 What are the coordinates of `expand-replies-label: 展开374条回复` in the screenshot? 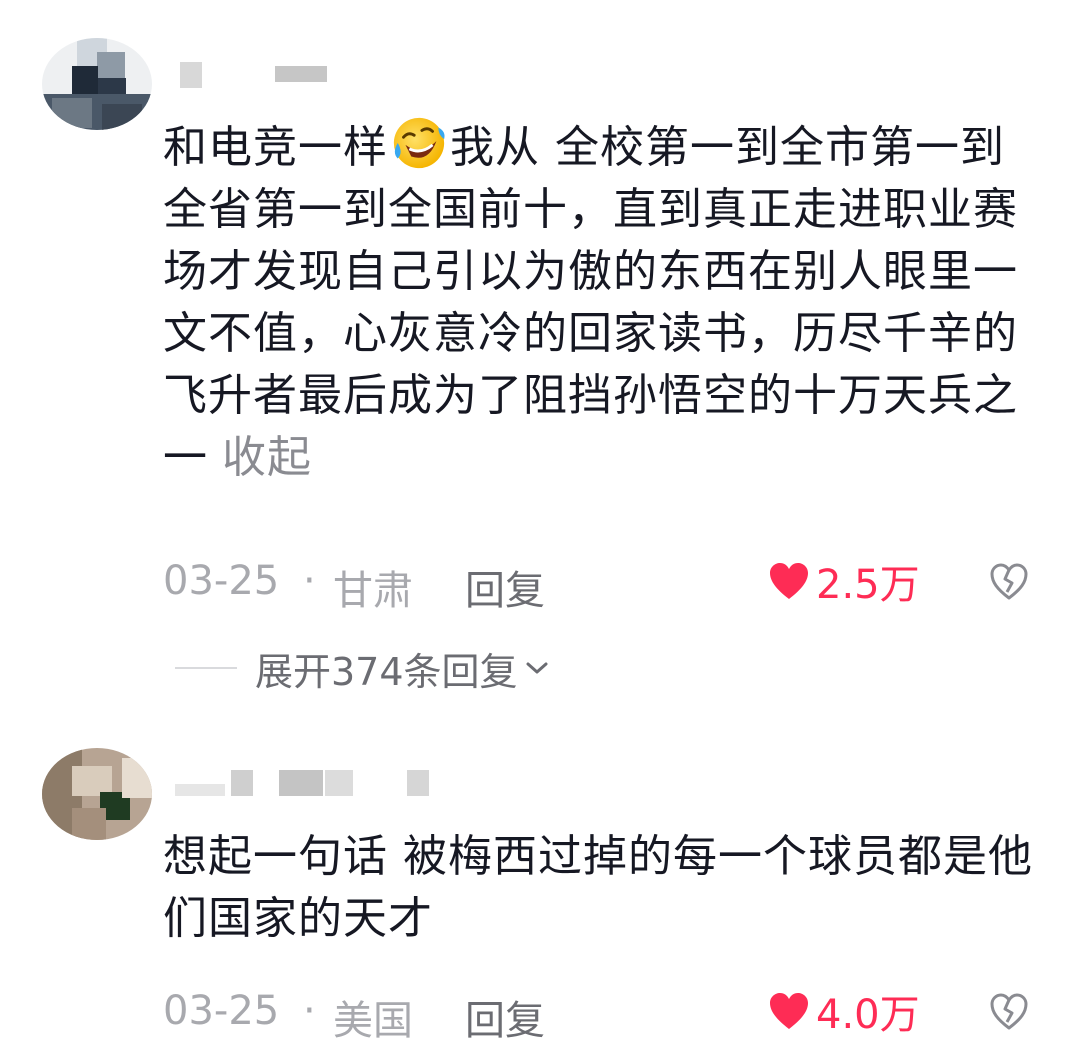 It's located at (386, 671).